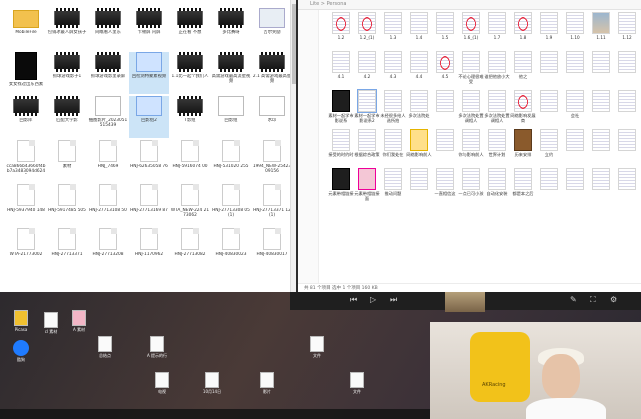 Image resolution: width=641 pixels, height=419 pixels. What do you see at coordinates (393, 107) in the screenshot?
I see `file-item: 未经很多给人选所拍` at bounding box center [393, 107].